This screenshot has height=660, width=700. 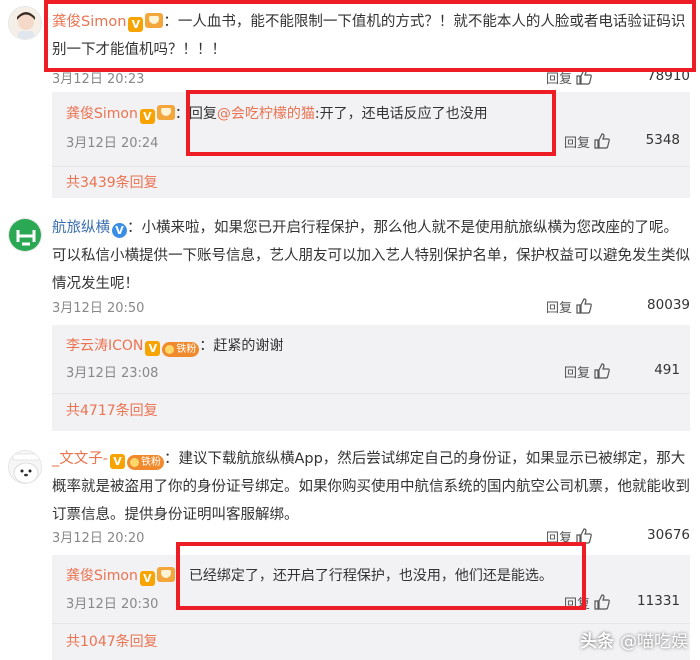 I want to click on watermark-handle: @喵吃娱, so click(x=654, y=642).